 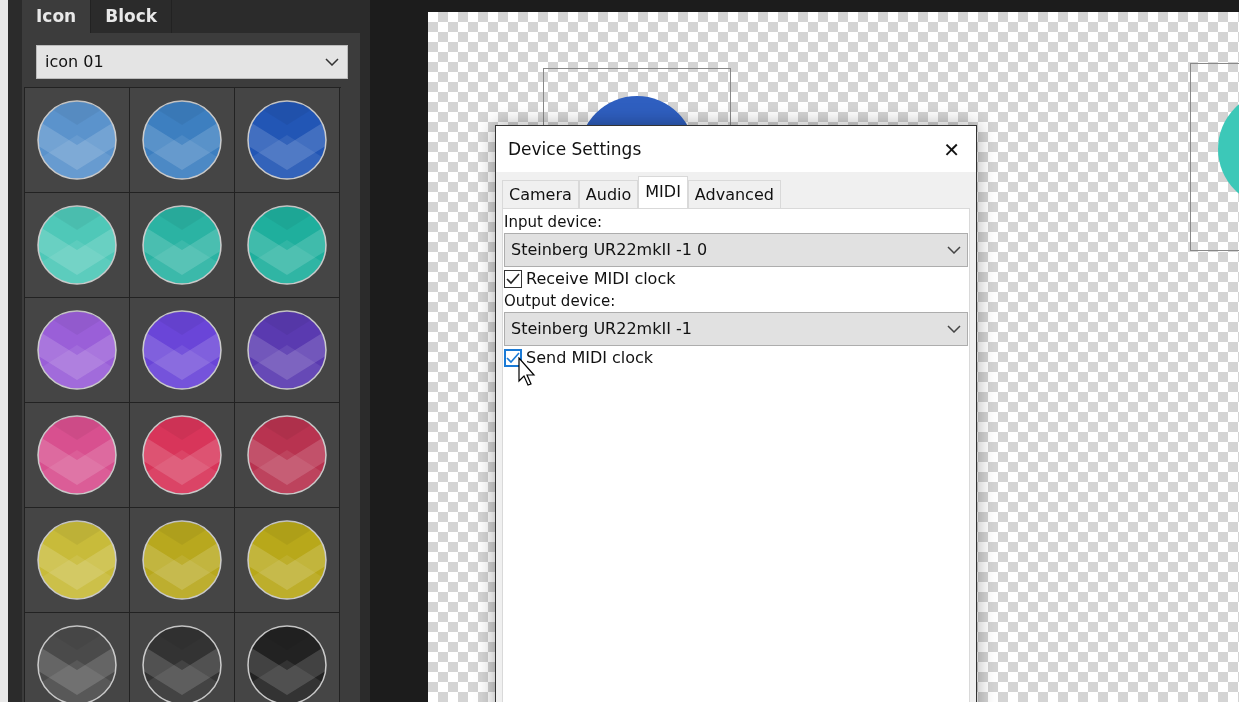 I want to click on dialog-title: Device Settings, so click(x=575, y=150).